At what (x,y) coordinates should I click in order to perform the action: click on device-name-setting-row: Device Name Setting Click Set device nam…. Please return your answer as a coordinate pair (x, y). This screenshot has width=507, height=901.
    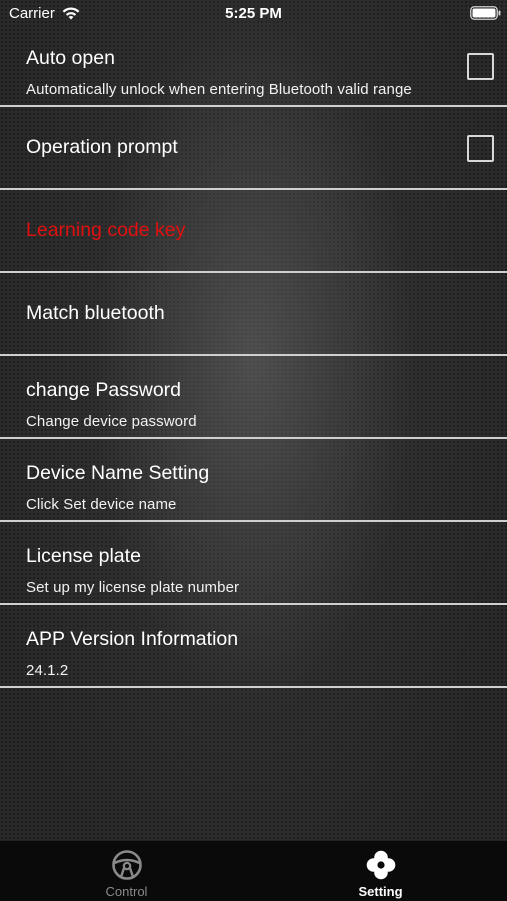
    Looking at the image, I should click on (253, 480).